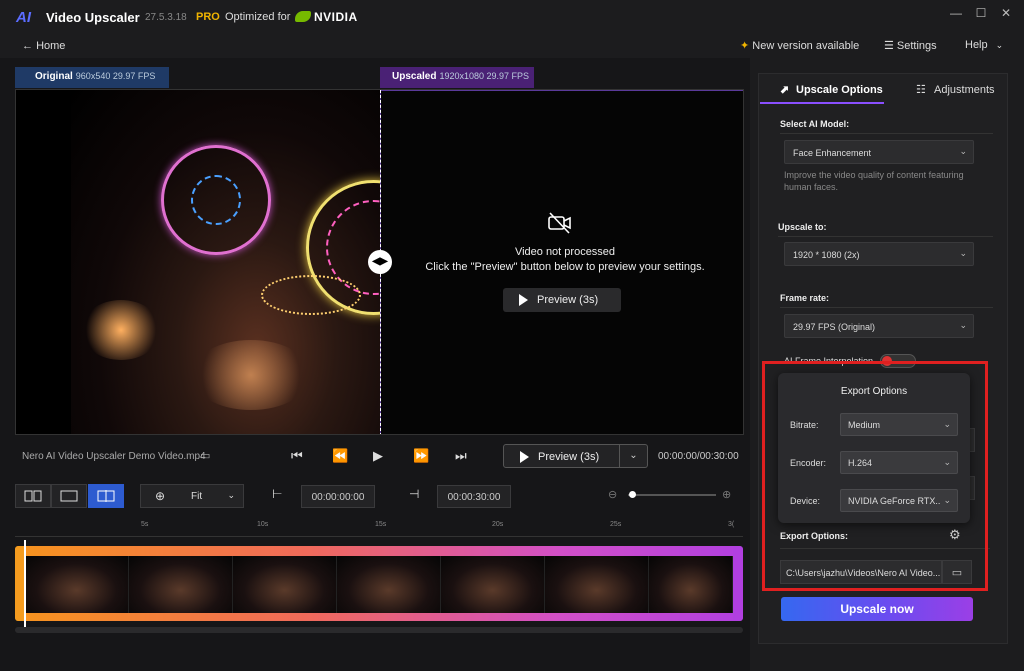 The image size is (1024, 671). Describe the element at coordinates (877, 609) in the screenshot. I see `upscale-now-button: Upscale now` at that location.